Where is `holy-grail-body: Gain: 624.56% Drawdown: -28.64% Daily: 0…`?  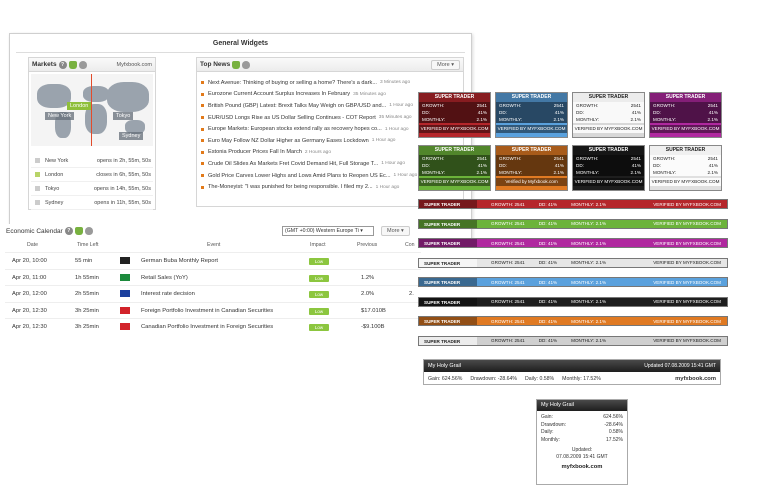 holy-grail-body: Gain: 624.56% Drawdown: -28.64% Daily: 0… is located at coordinates (572, 378).